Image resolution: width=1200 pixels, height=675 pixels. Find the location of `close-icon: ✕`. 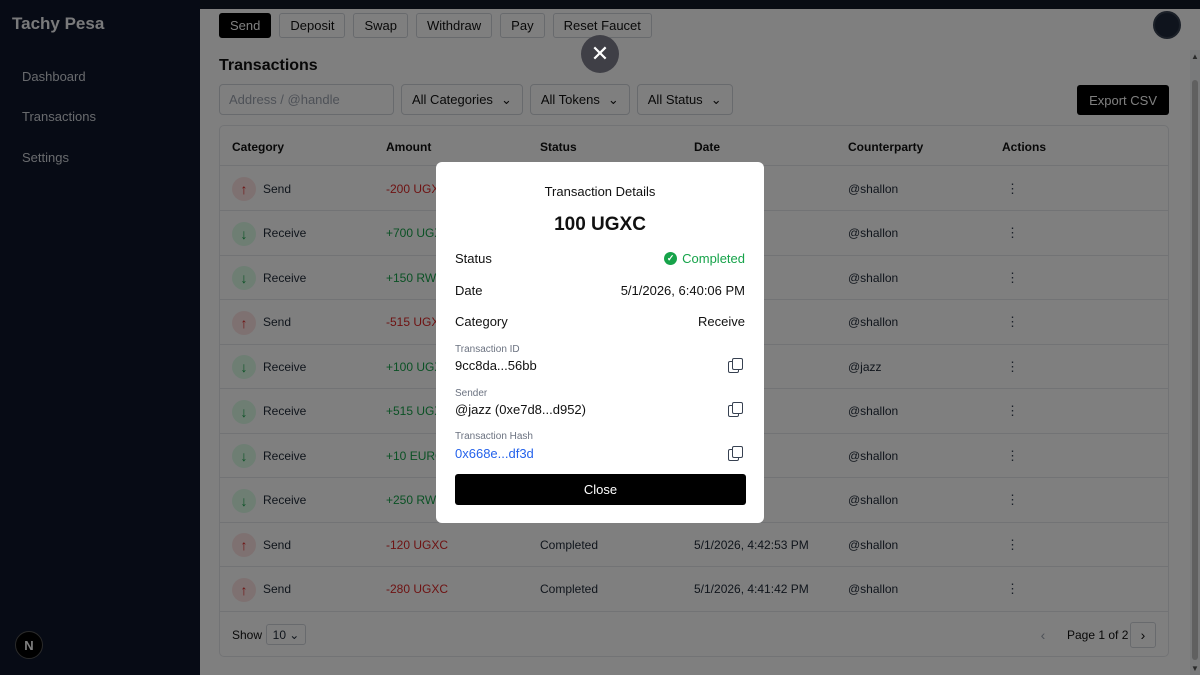

close-icon: ✕ is located at coordinates (600, 54).